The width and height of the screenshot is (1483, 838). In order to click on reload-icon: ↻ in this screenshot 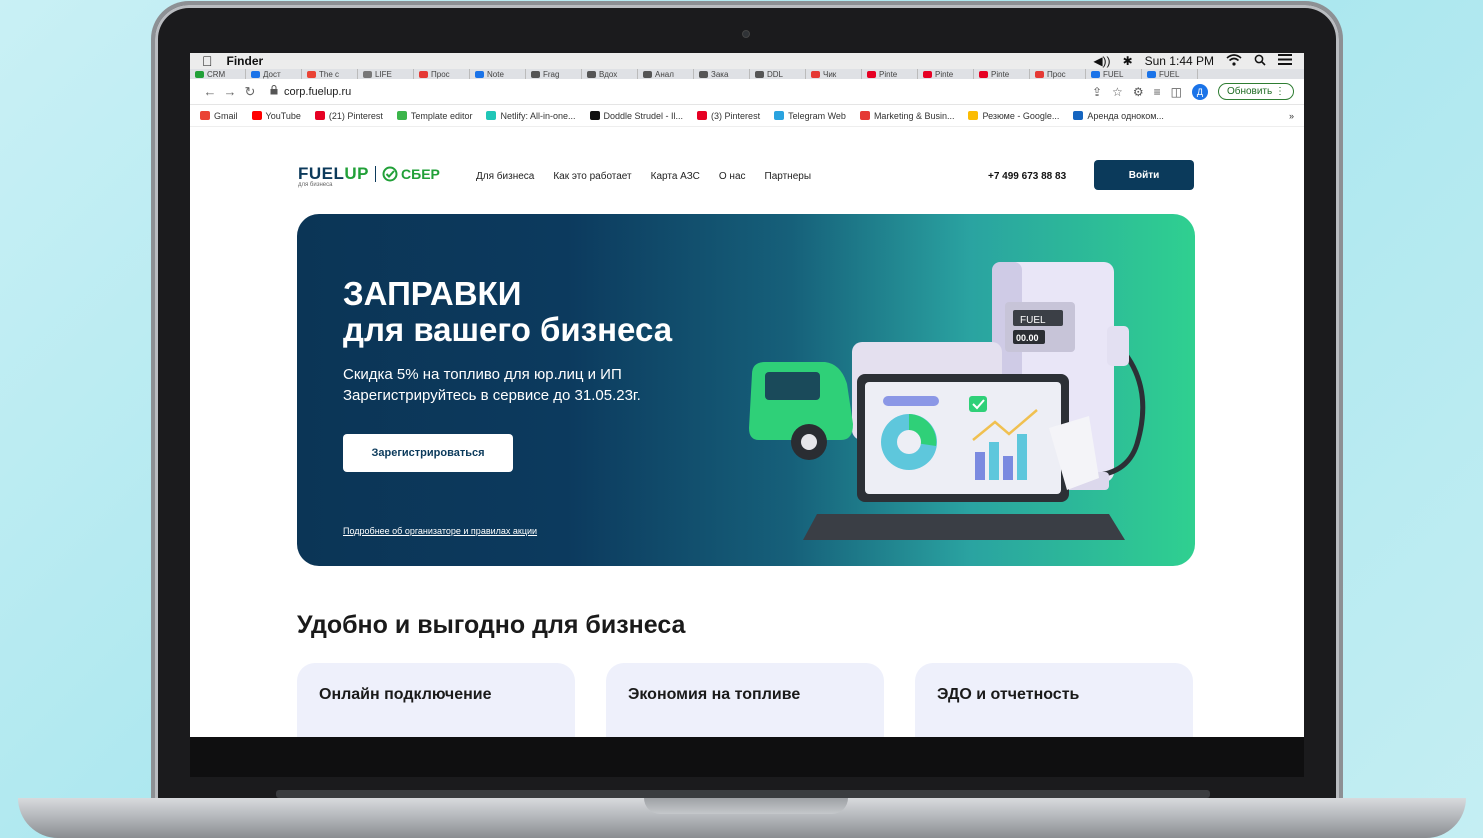, I will do `click(250, 92)`.